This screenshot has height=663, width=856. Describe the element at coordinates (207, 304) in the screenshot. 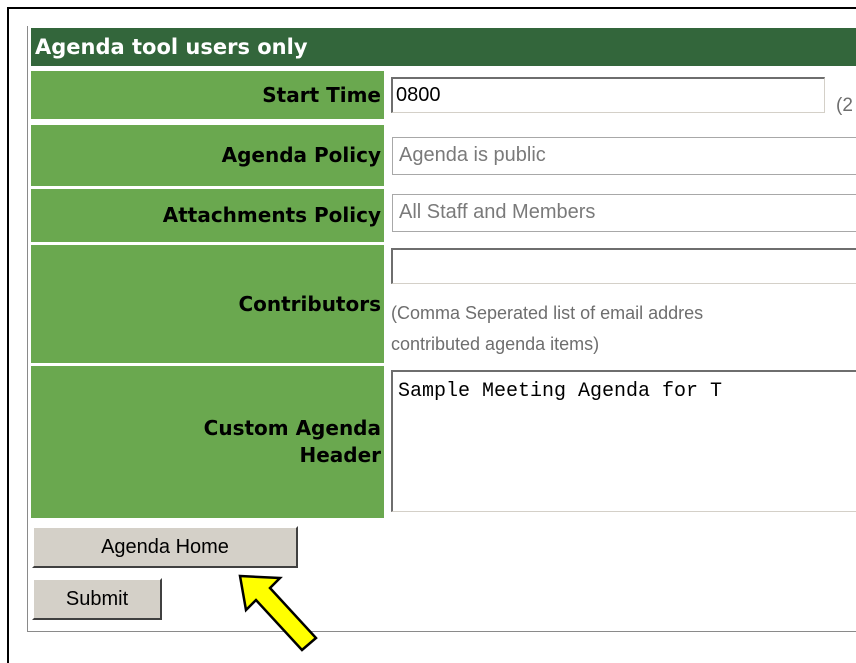

I see `contributors-label: Contributors` at that location.